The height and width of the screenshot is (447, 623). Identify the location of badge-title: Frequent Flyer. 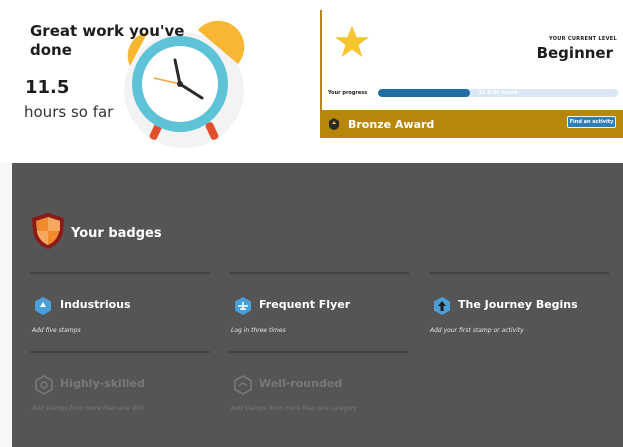
(305, 304).